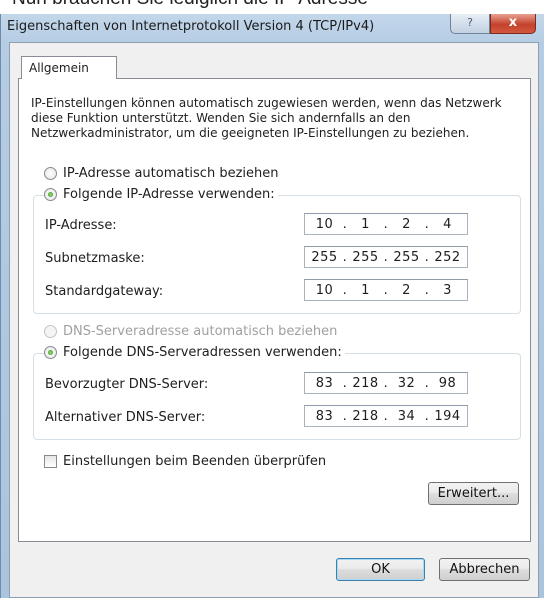 This screenshot has height=598, width=544. I want to click on ip-octet: 4, so click(447, 224).